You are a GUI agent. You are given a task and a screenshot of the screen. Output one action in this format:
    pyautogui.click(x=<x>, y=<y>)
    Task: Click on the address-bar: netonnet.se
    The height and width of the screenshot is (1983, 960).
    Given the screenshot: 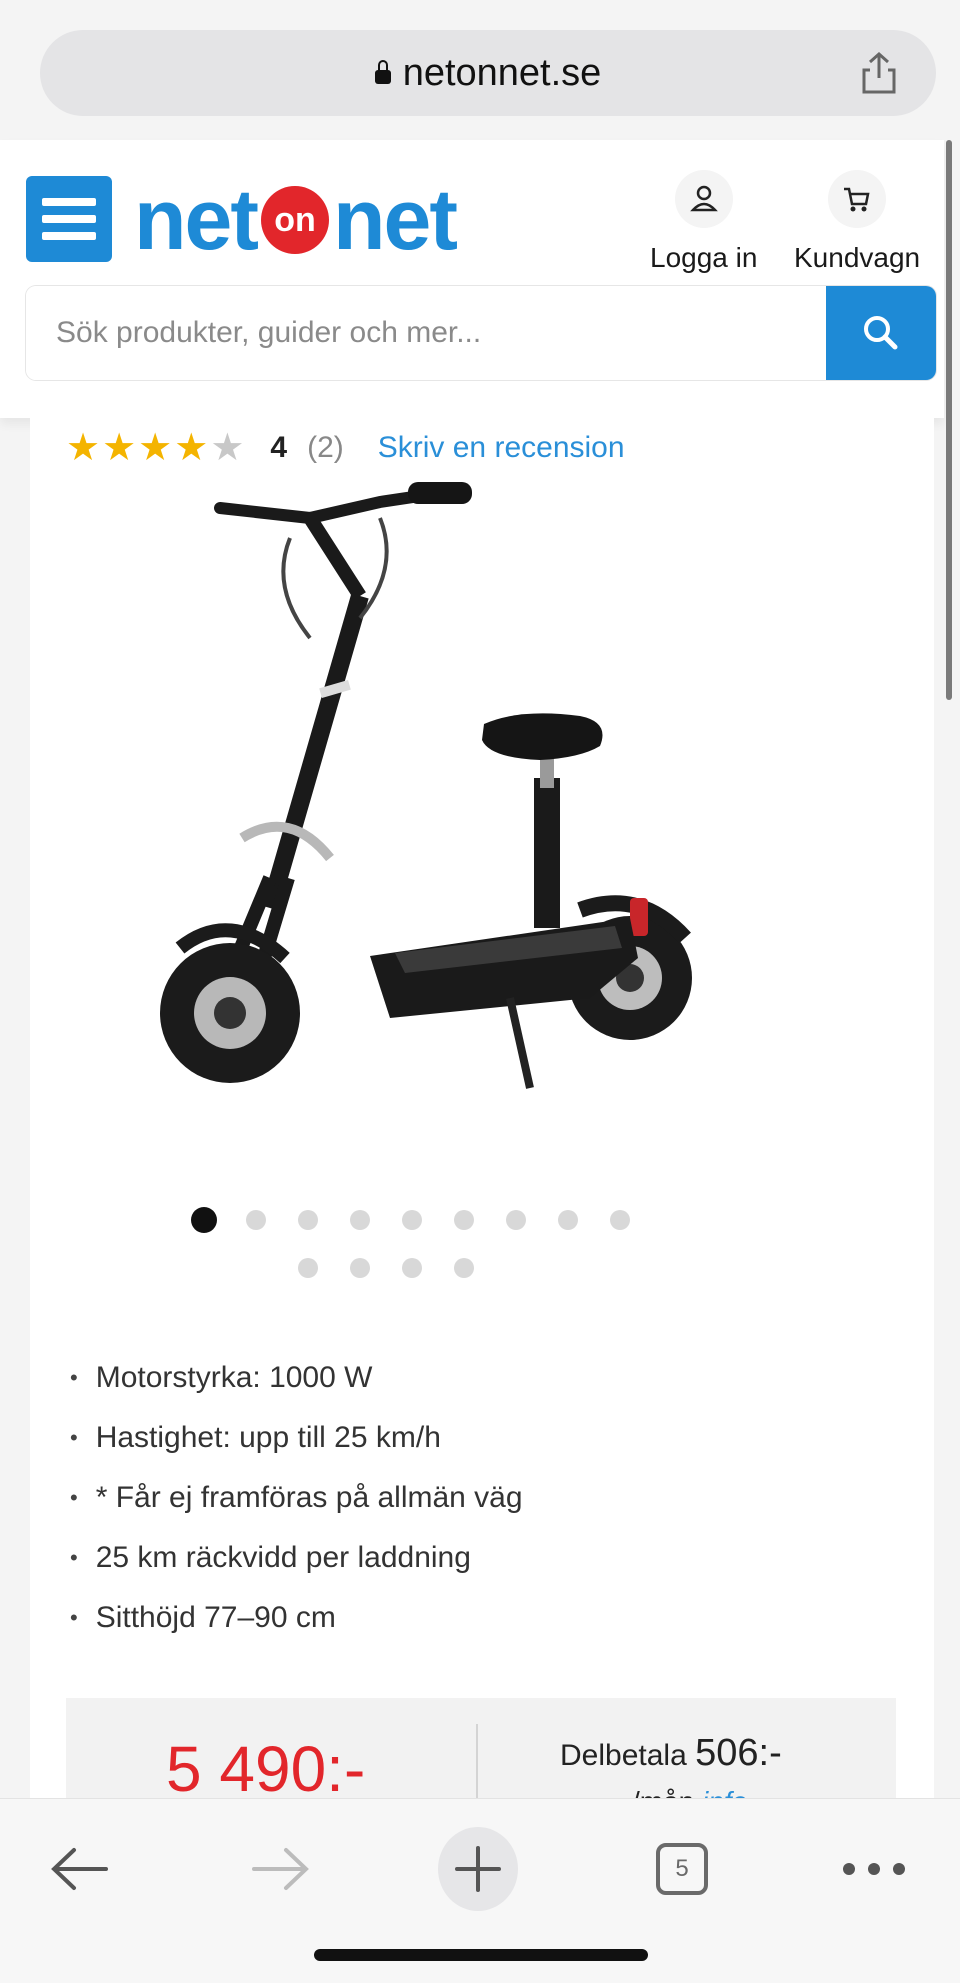 What is the action you would take?
    pyautogui.click(x=488, y=73)
    